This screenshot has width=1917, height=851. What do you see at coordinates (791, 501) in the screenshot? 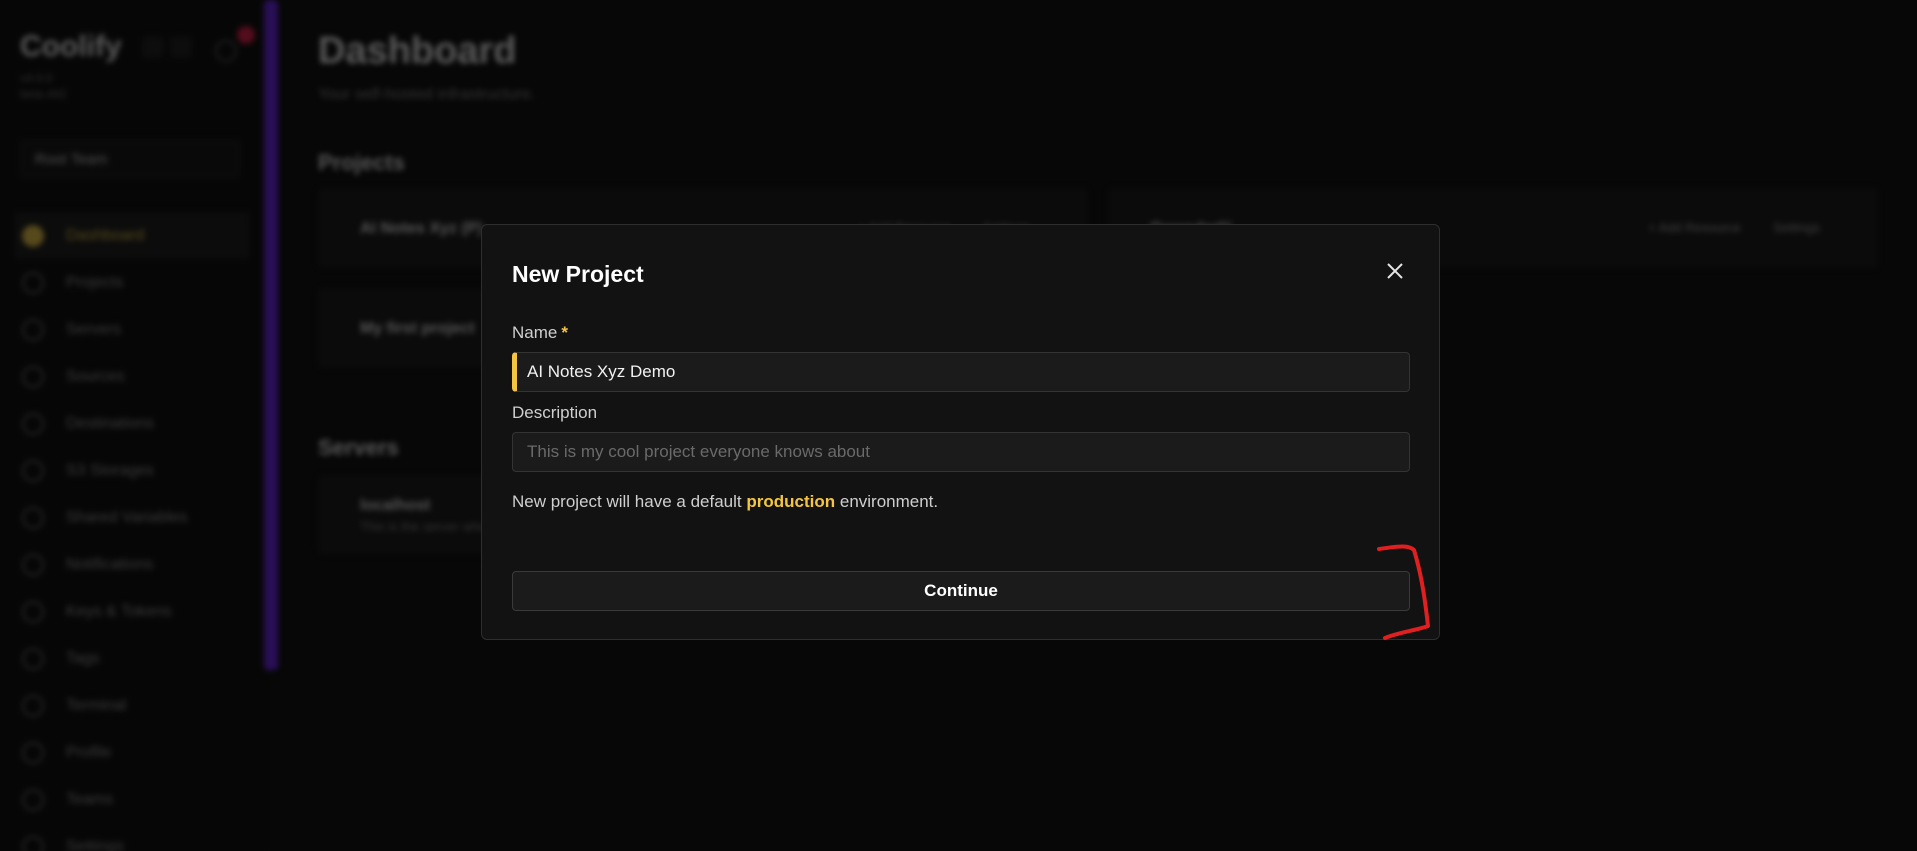
I see `environment-name: production` at bounding box center [791, 501].